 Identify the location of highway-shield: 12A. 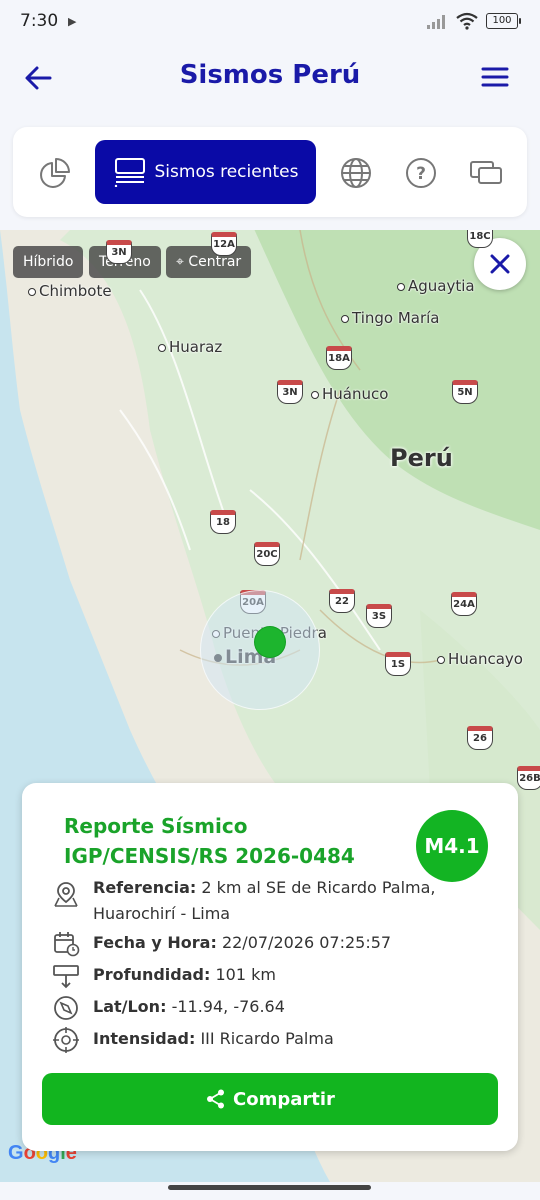
(224, 244).